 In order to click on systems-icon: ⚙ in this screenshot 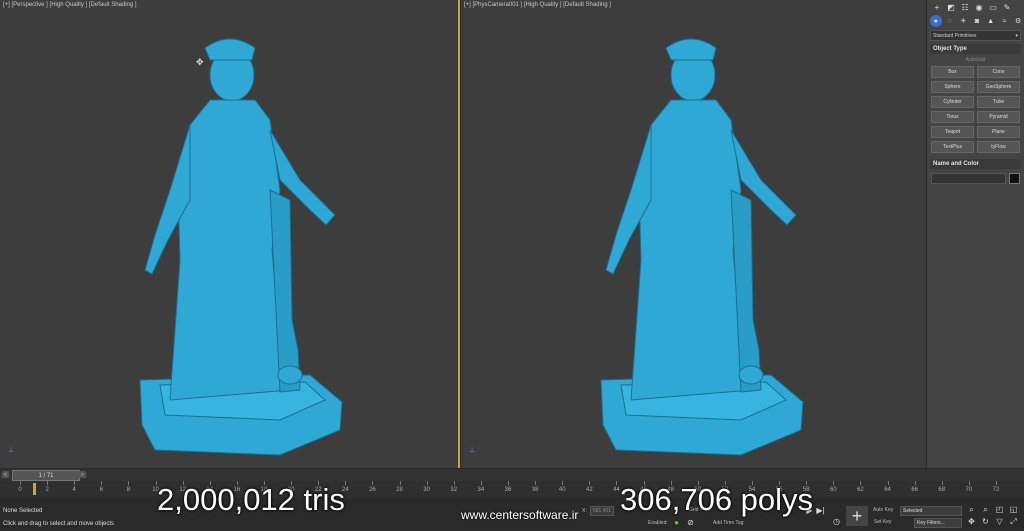, I will do `click(1018, 21)`.